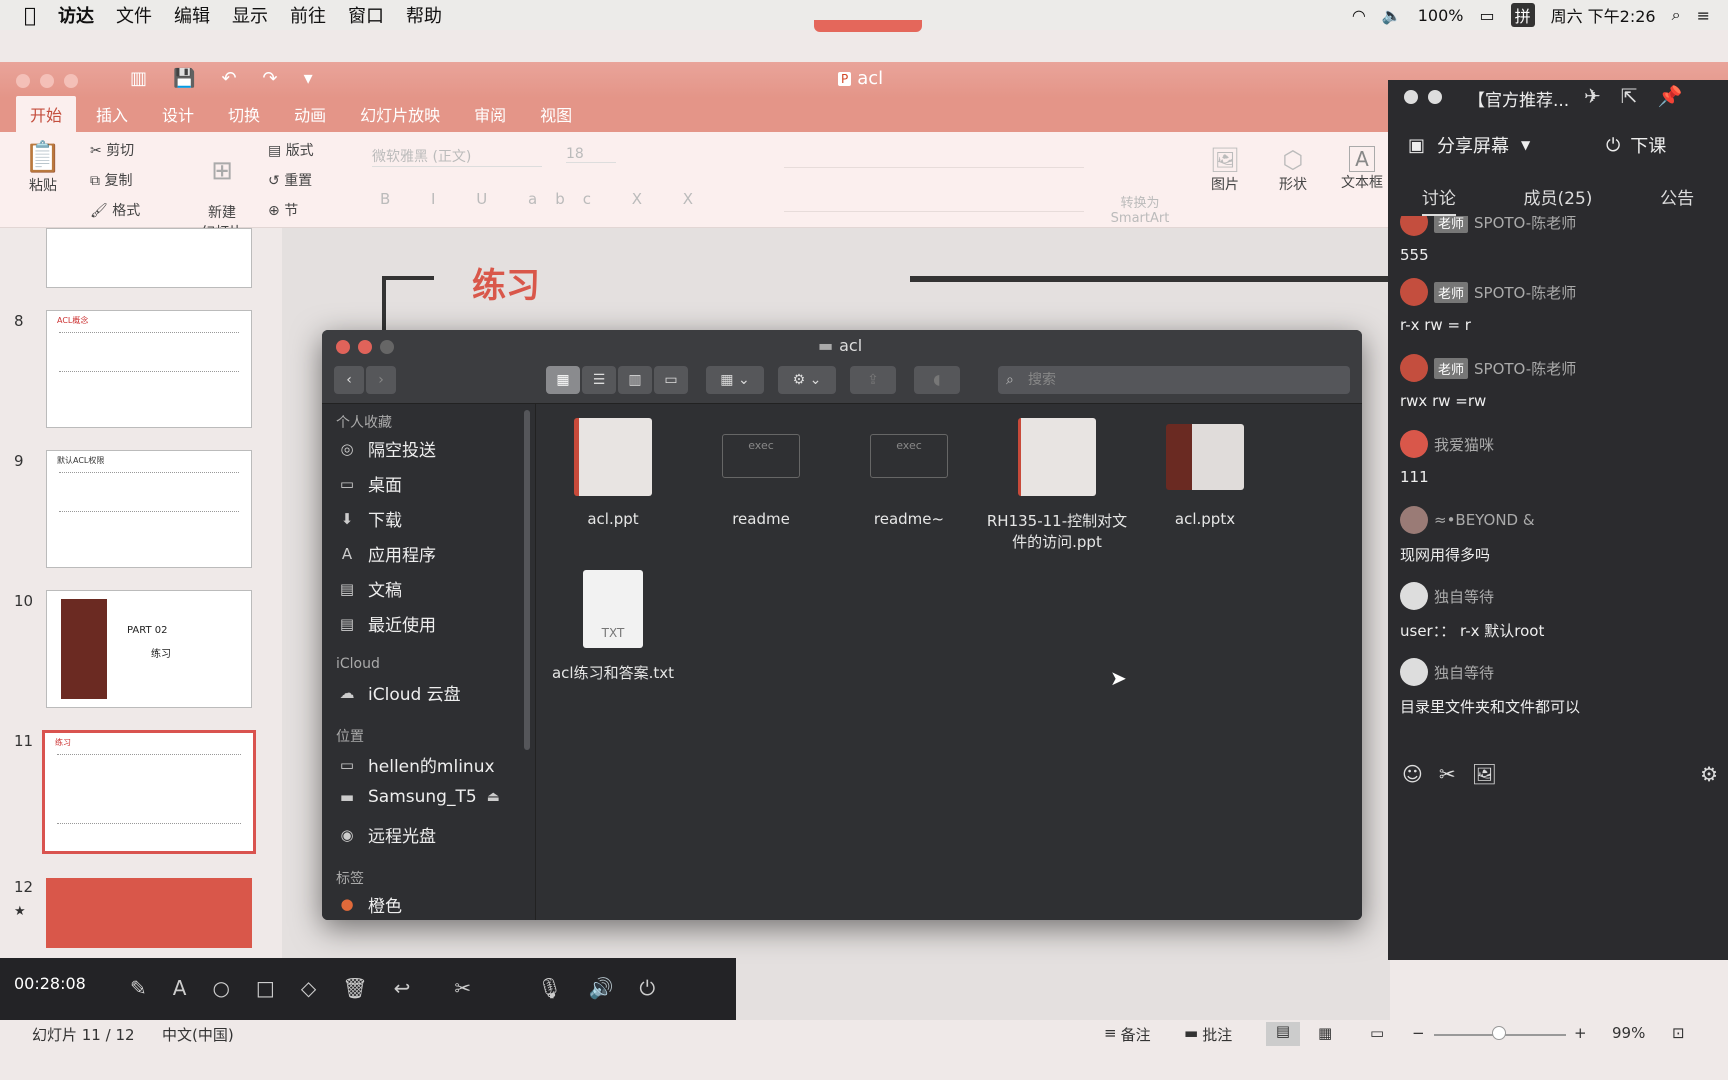  Describe the element at coordinates (1362, 169) in the screenshot. I see `textbox-button: A 文本框` at that location.